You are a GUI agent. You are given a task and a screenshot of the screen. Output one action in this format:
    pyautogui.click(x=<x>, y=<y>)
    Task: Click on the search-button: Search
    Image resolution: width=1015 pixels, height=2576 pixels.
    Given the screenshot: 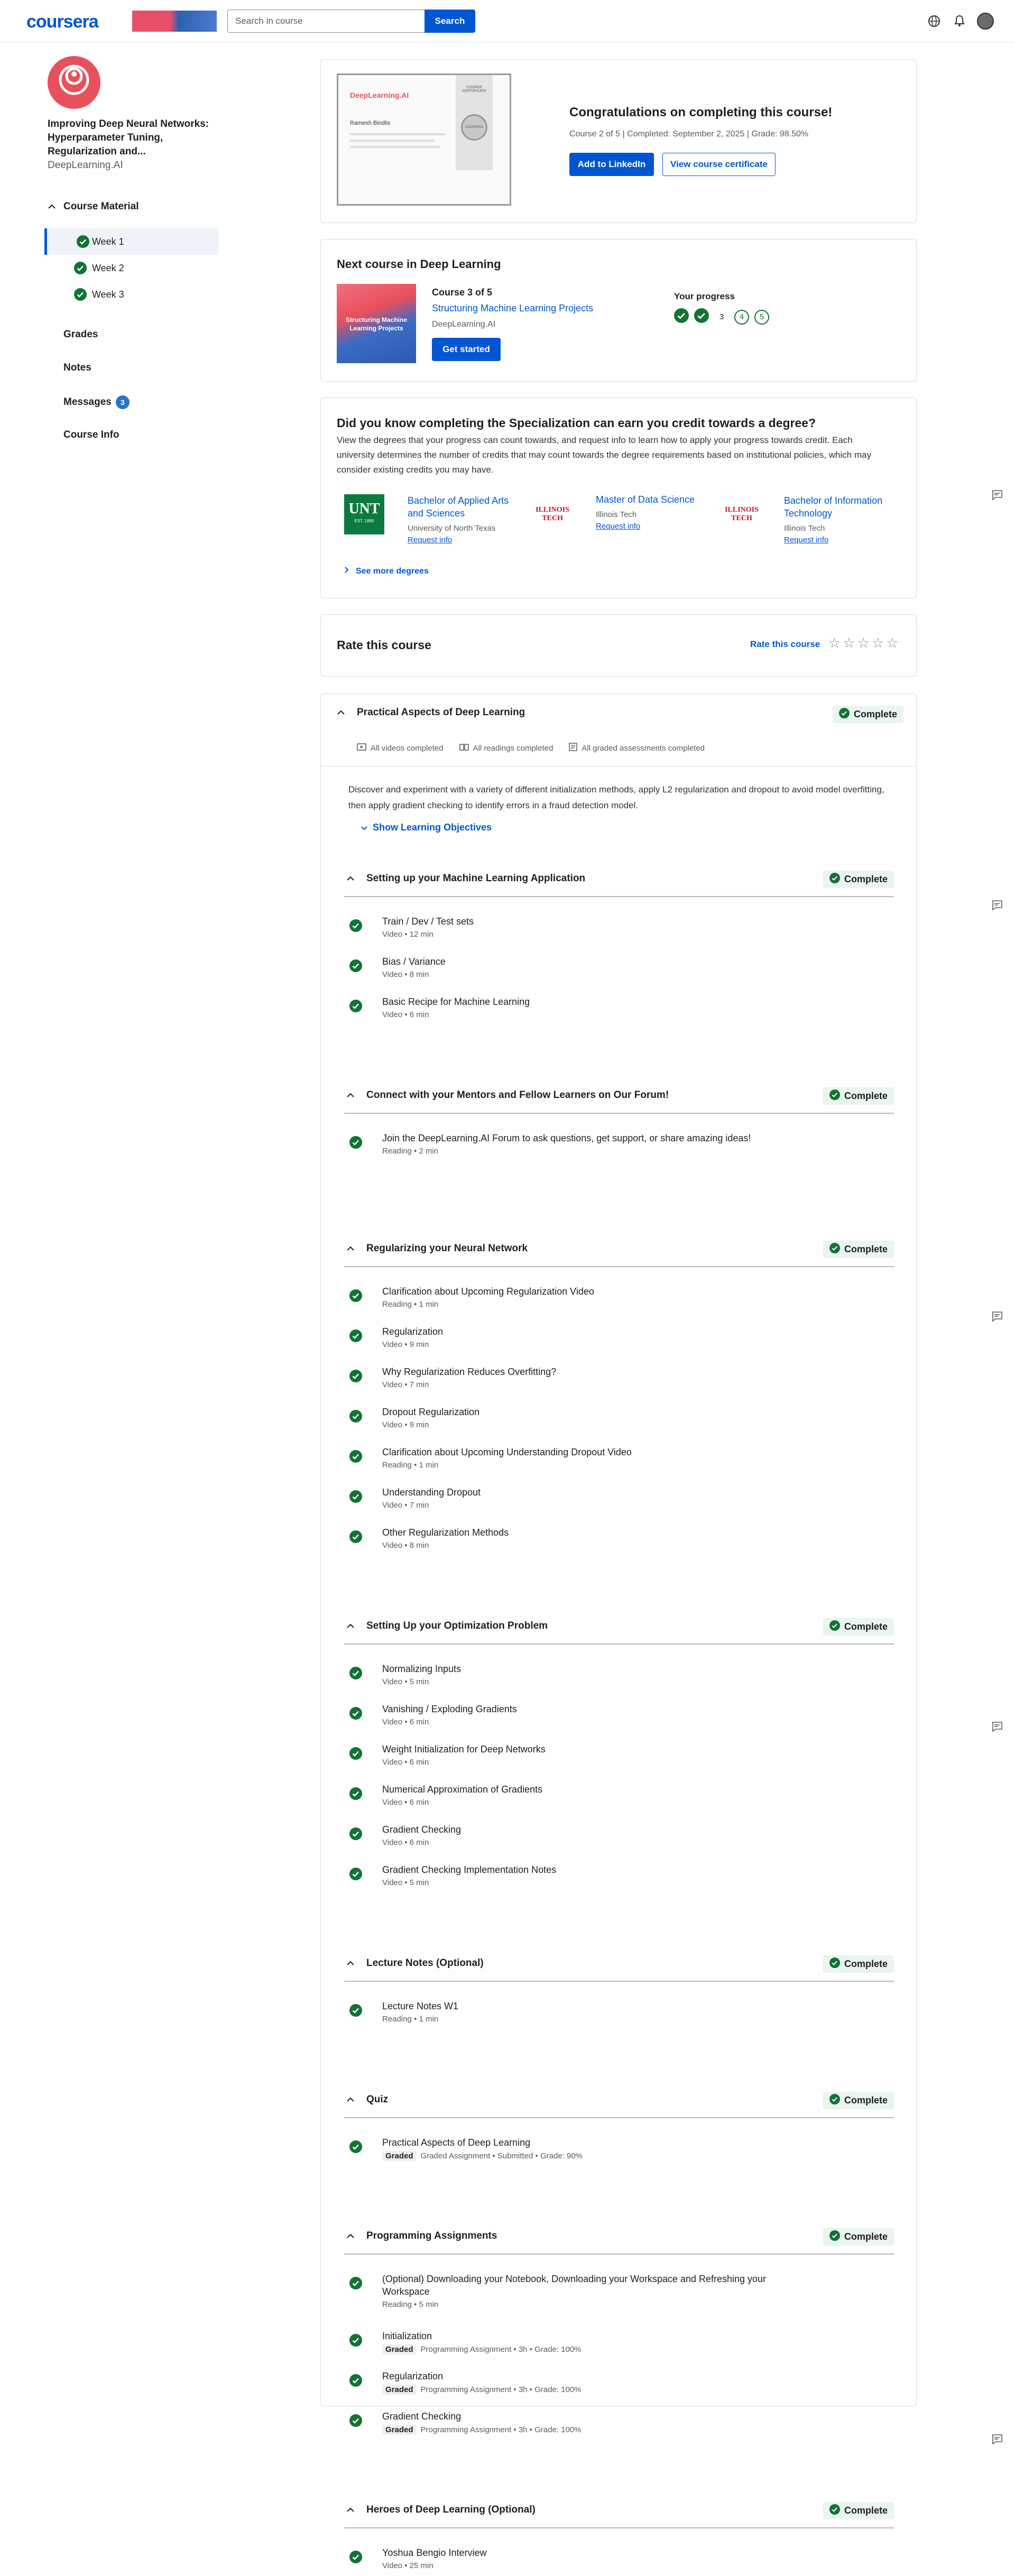 What is the action you would take?
    pyautogui.click(x=450, y=21)
    